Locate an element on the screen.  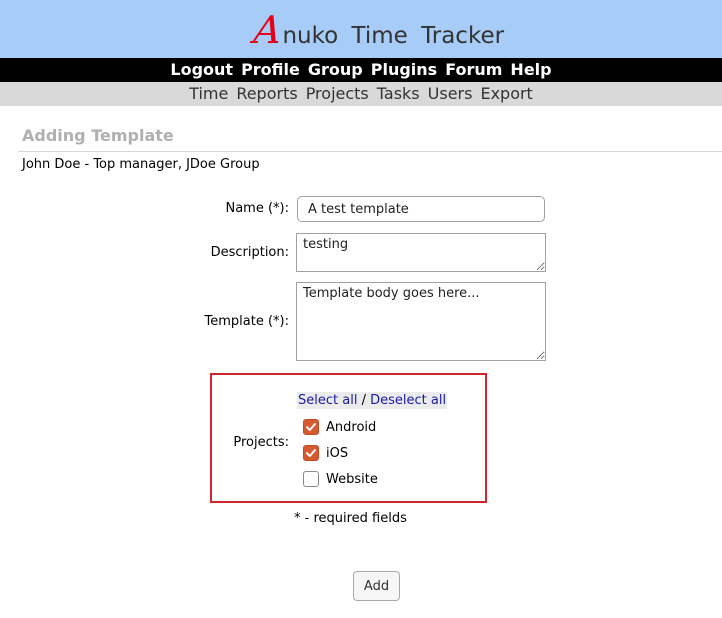
subnav-time: Time is located at coordinates (208, 94).